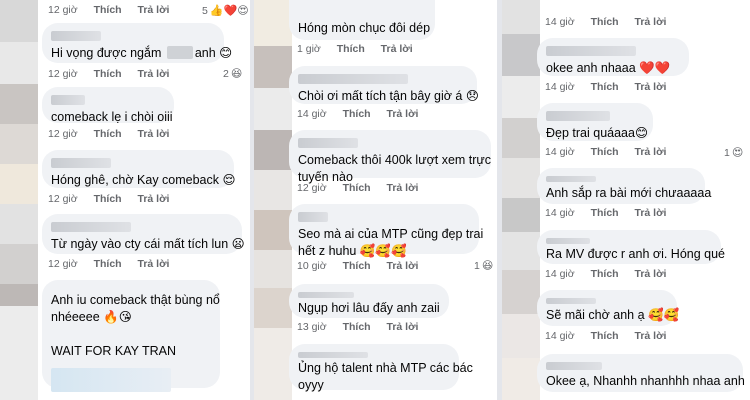 The width and height of the screenshot is (750, 400). I want to click on avatar-strip, so click(521, 200).